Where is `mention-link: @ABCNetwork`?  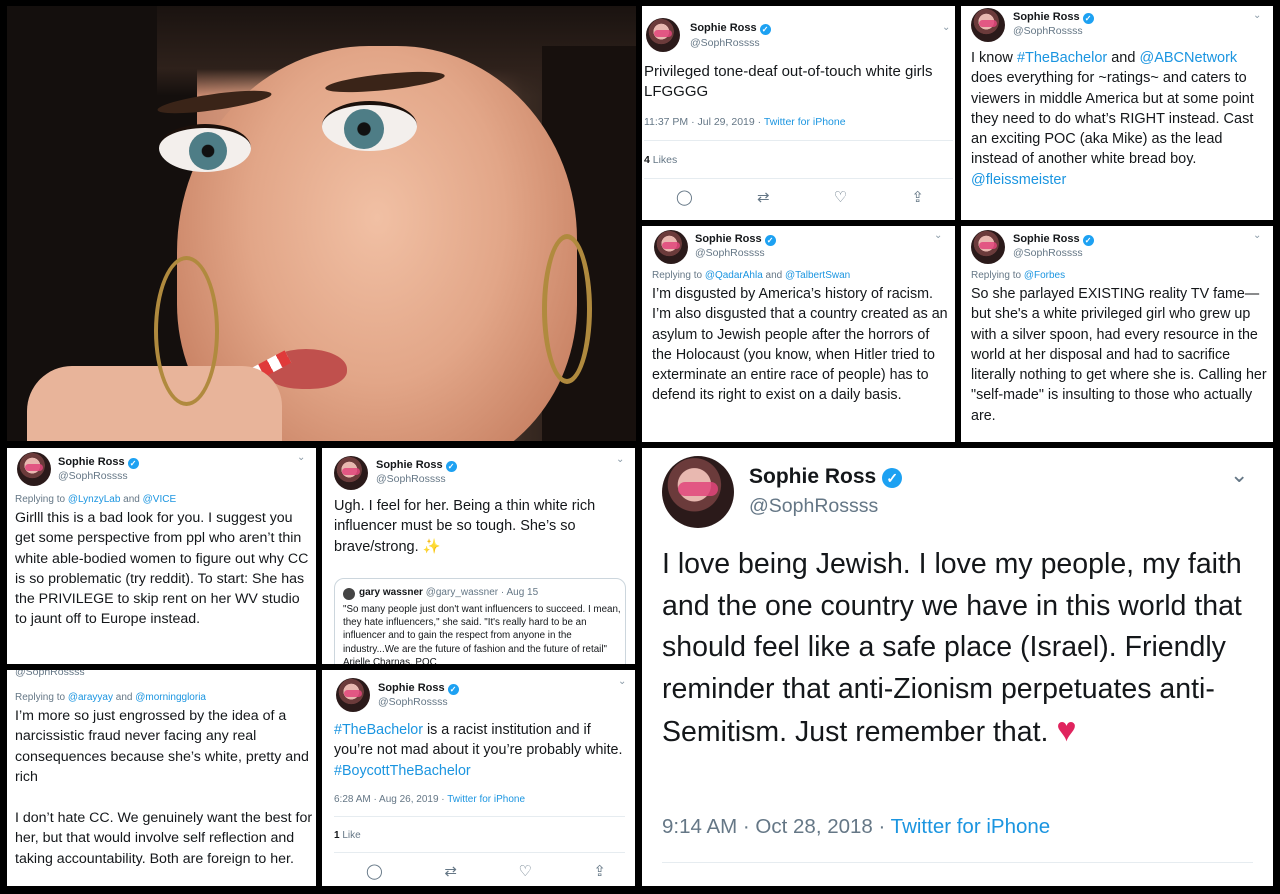
mention-link: @ABCNetwork is located at coordinates (1188, 58).